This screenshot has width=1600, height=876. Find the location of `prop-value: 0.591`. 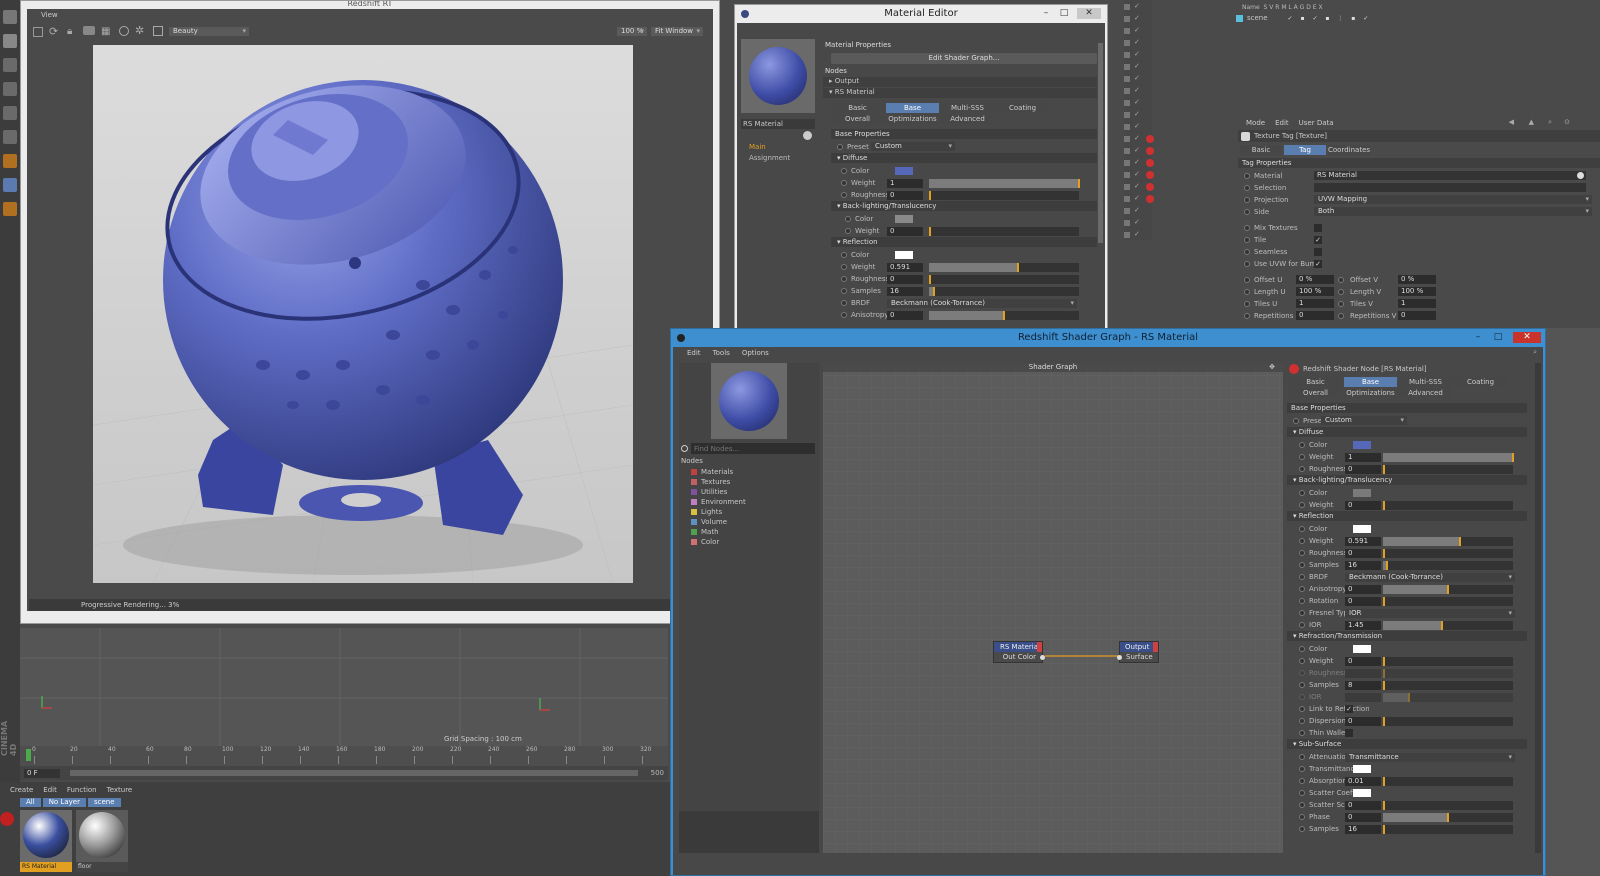

prop-value: 0.591 is located at coordinates (905, 267).